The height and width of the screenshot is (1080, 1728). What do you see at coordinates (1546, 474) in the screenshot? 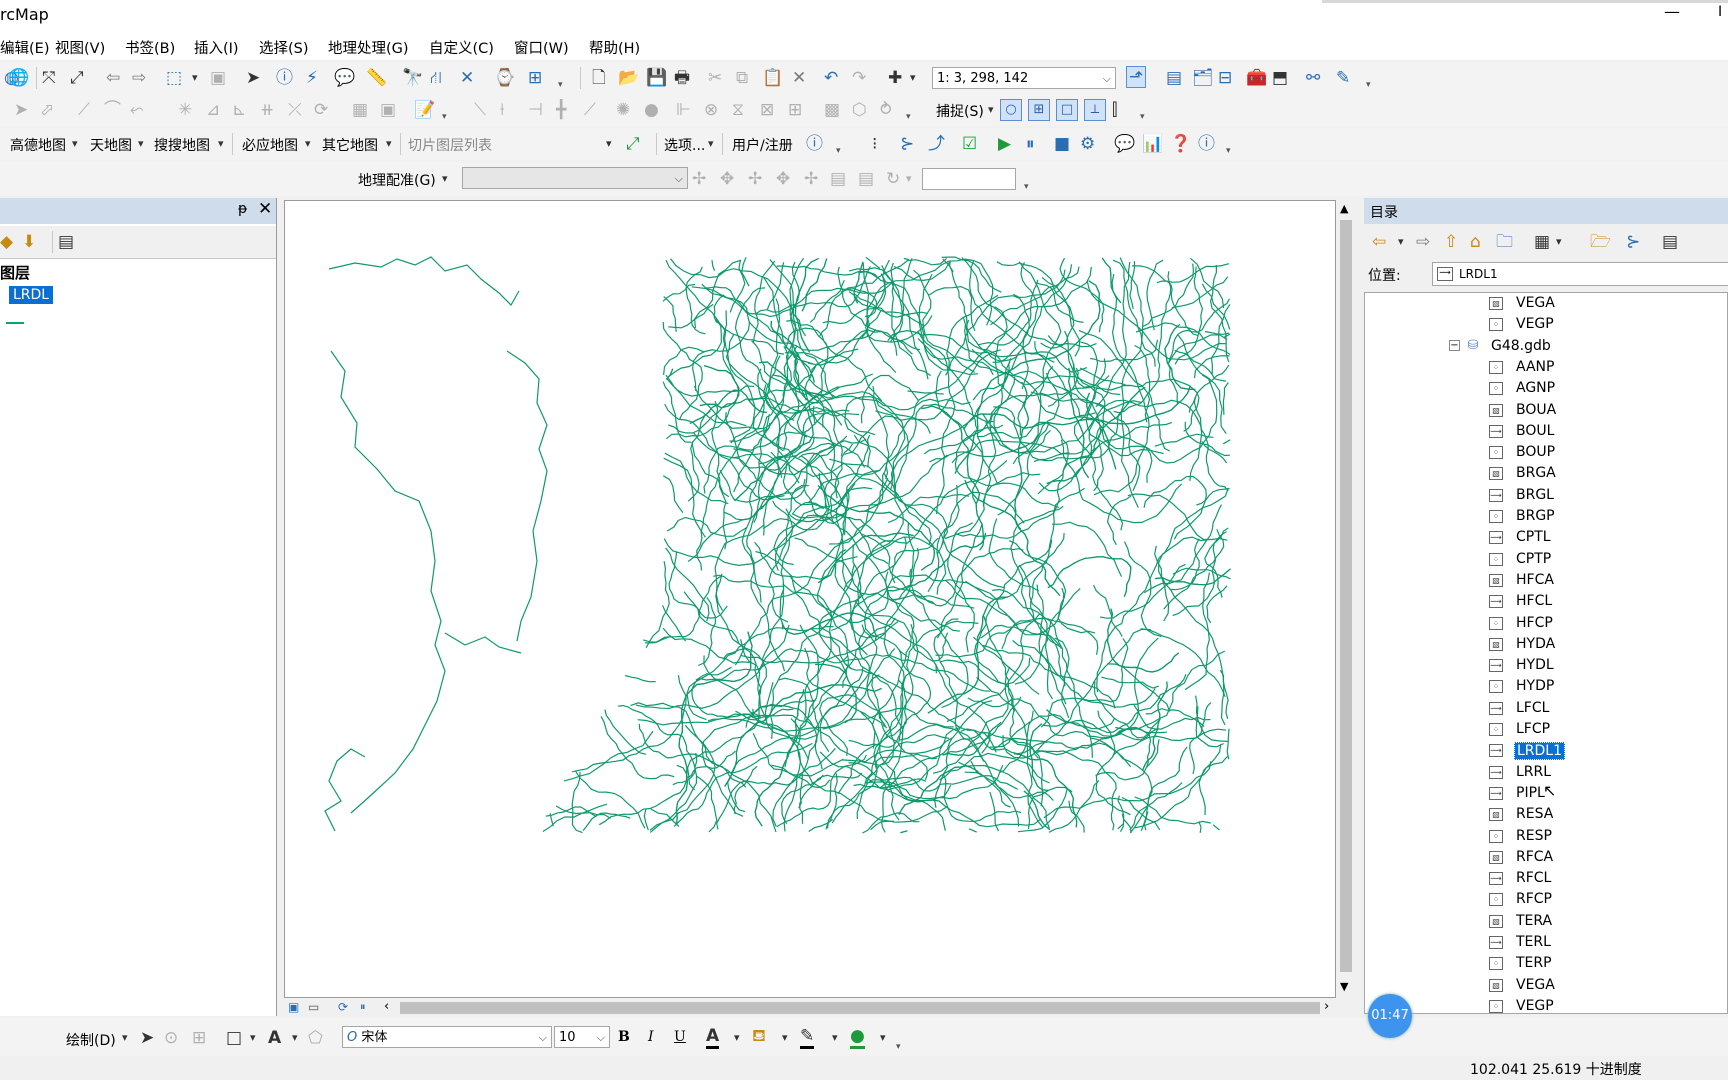
I see `catalog-item: ▧ BRGA` at bounding box center [1546, 474].